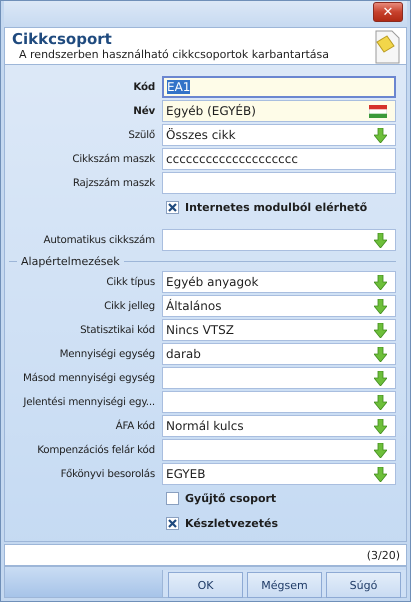  Describe the element at coordinates (205, 426) in the screenshot. I see `field-value: Normál kulcs` at that location.